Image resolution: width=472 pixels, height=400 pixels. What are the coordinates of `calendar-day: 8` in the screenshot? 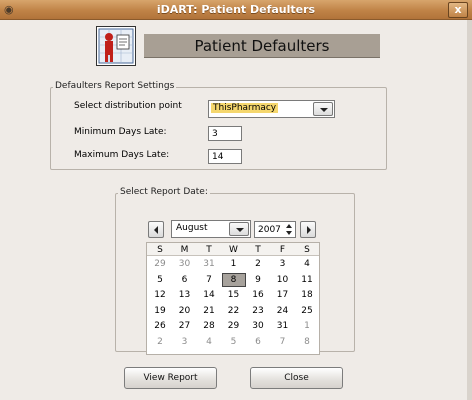 It's located at (307, 342).